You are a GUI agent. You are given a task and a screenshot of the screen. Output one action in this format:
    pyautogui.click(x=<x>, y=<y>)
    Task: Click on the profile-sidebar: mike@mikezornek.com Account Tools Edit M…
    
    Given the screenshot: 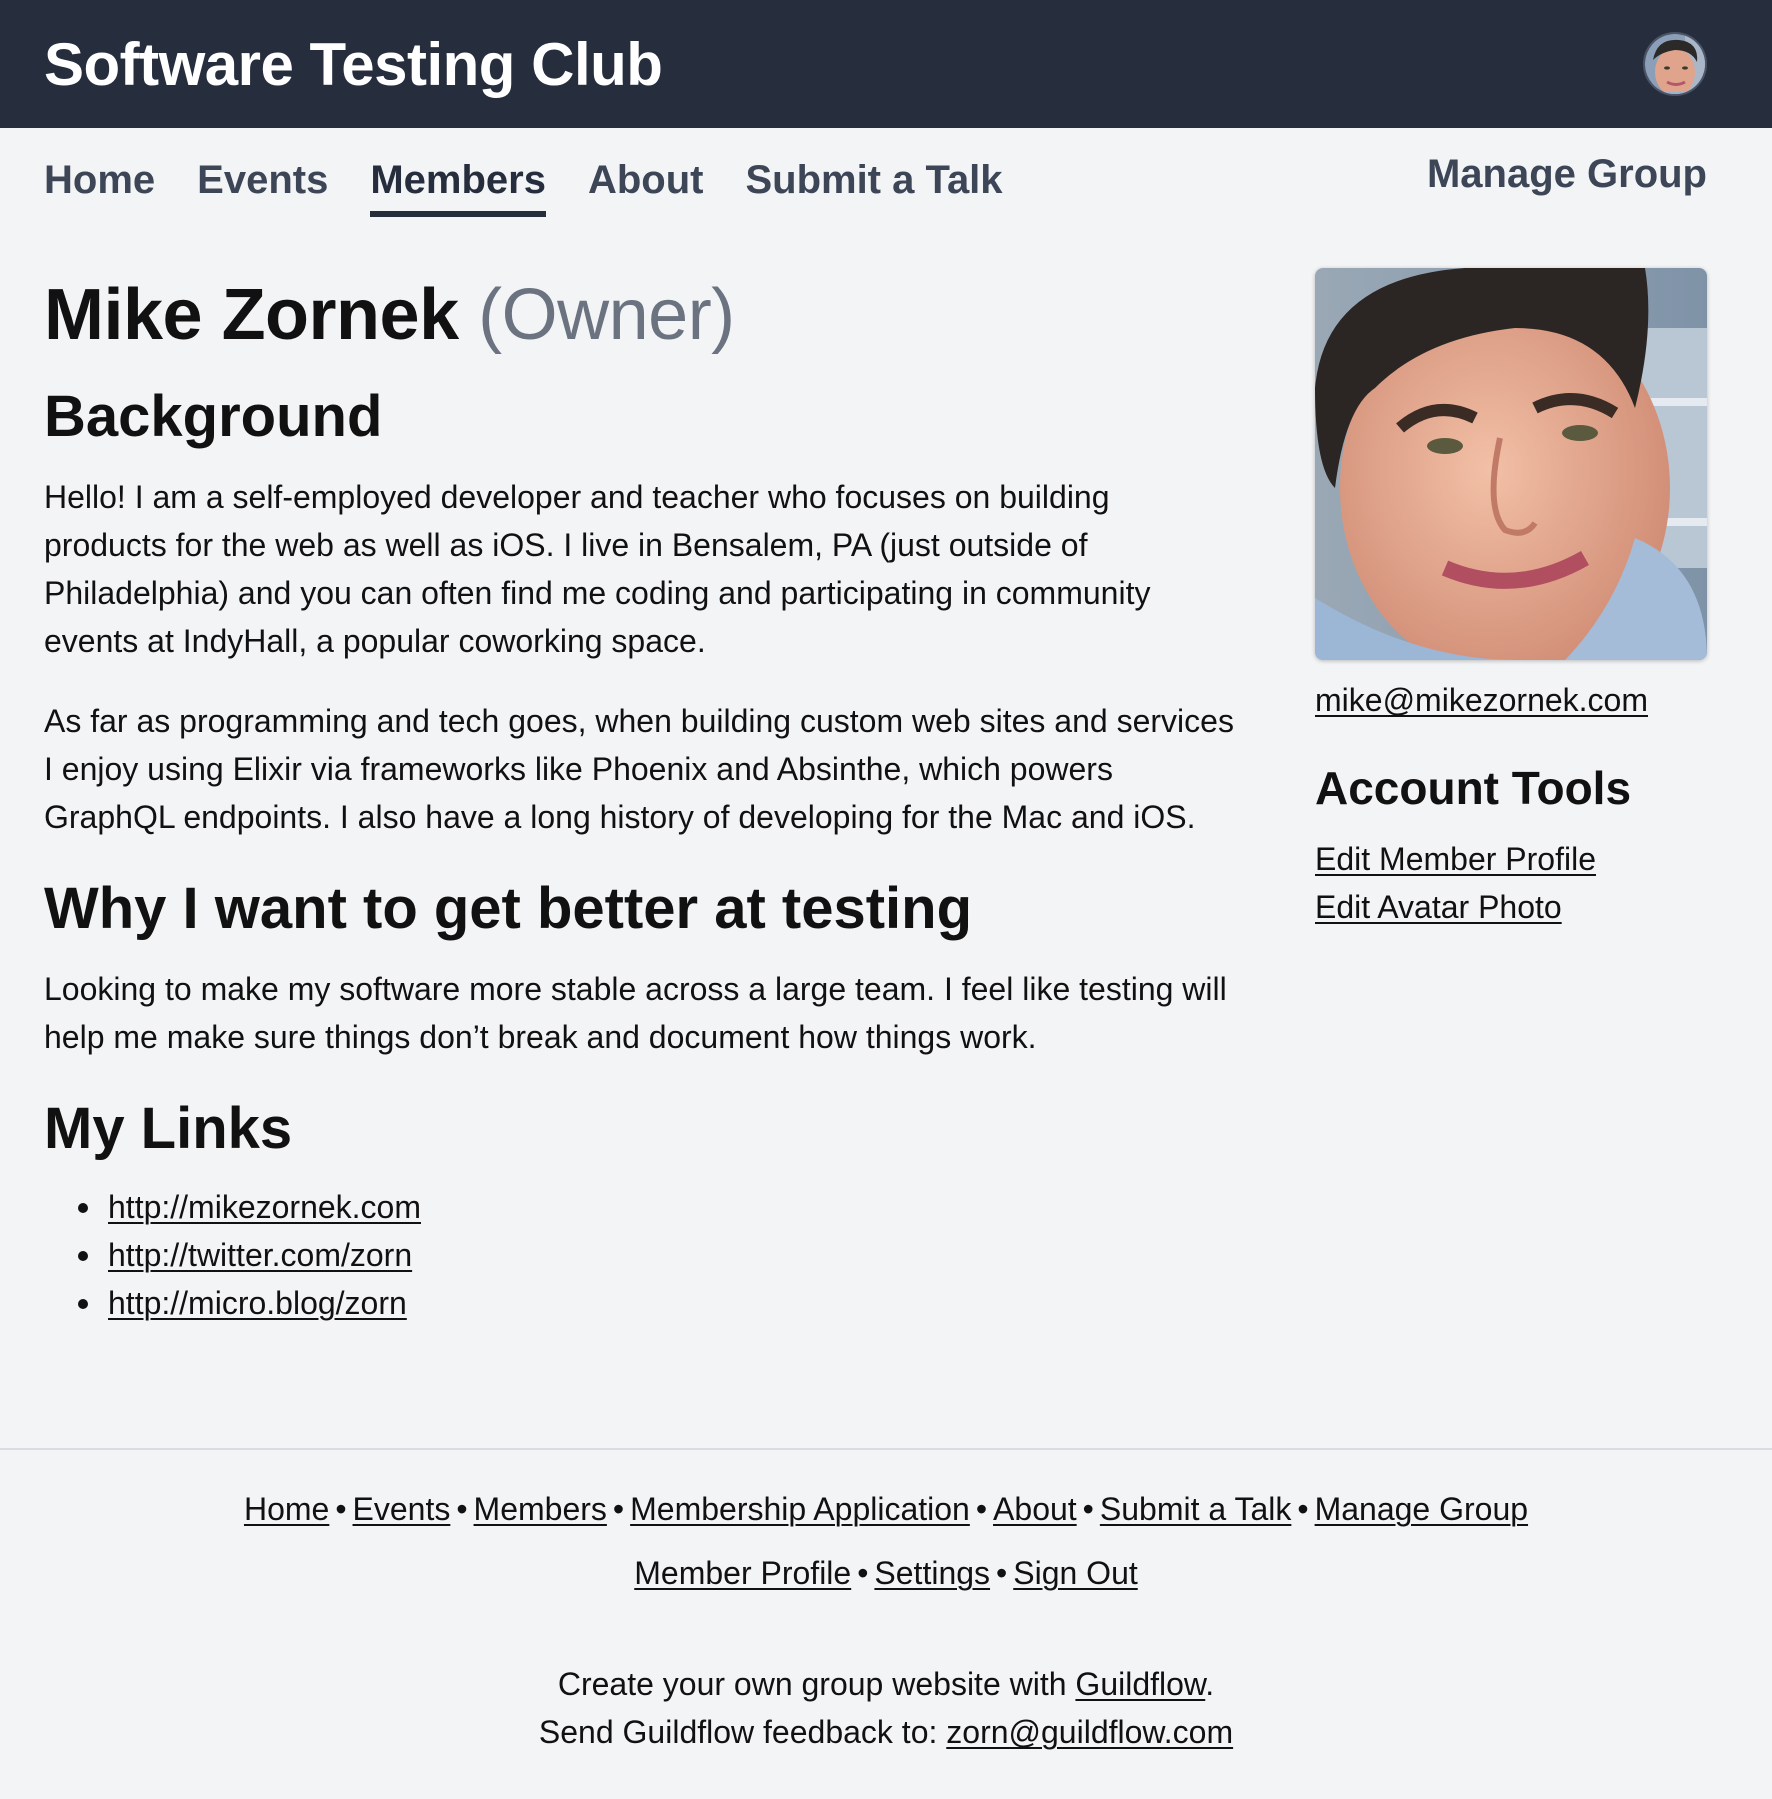 What is the action you would take?
    pyautogui.click(x=1511, y=858)
    